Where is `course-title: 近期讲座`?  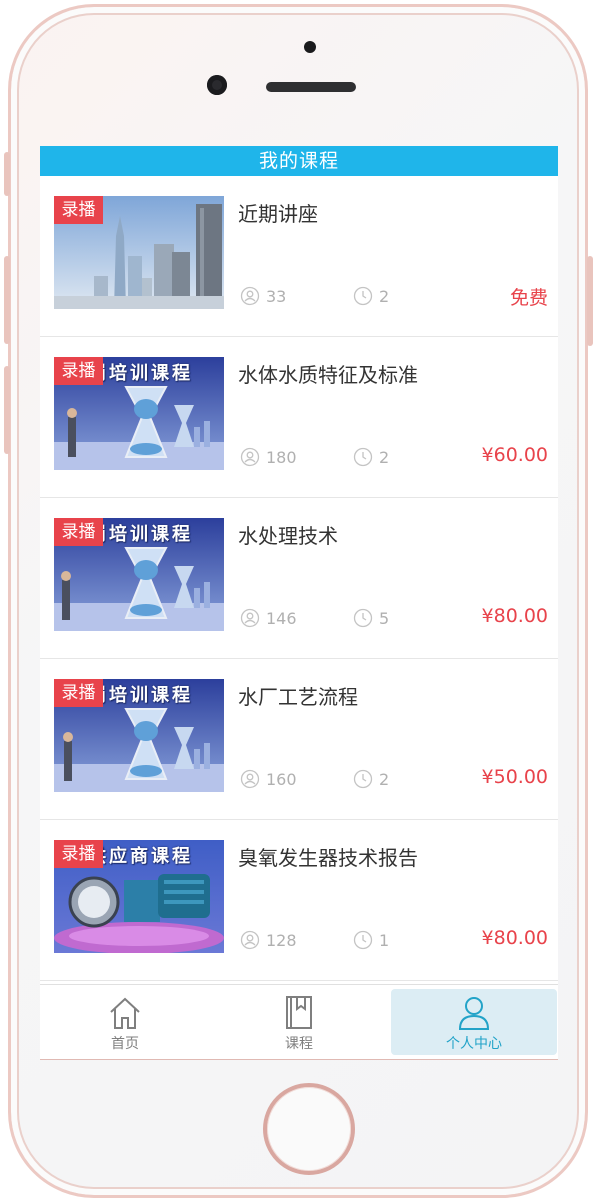
course-title: 近期讲座 is located at coordinates (278, 214).